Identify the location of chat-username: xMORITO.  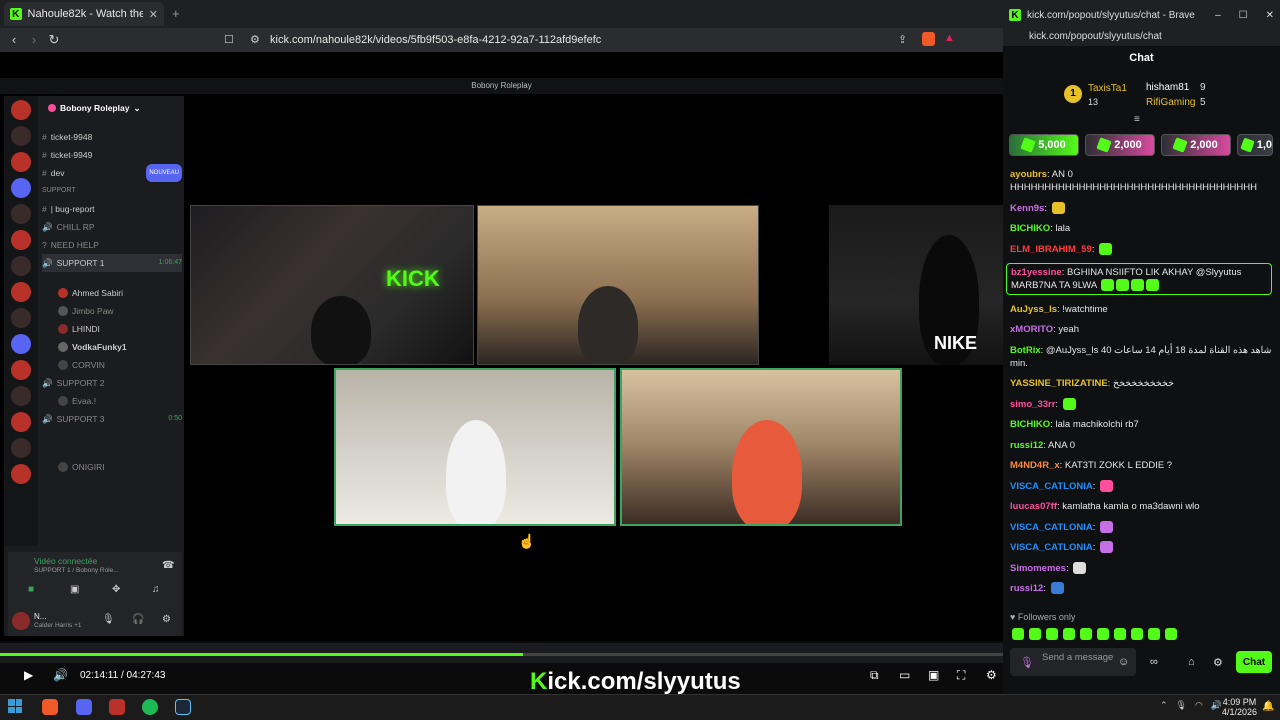
(1031, 329).